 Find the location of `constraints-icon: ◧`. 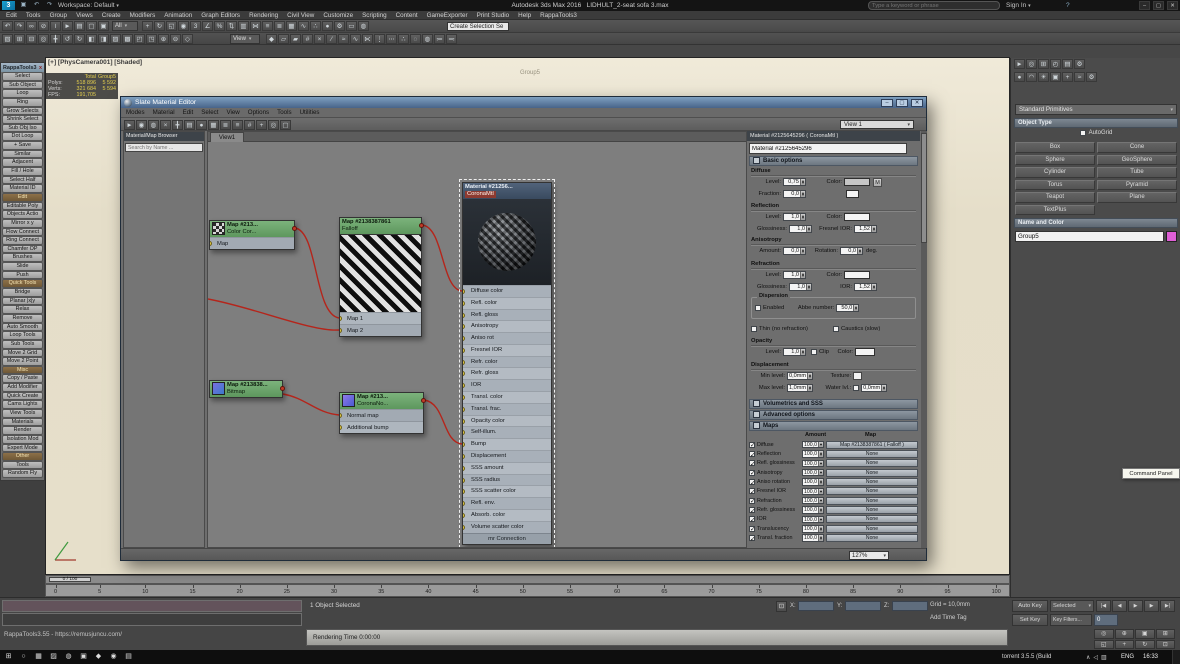

constraints-icon: ◧ is located at coordinates (91, 39).